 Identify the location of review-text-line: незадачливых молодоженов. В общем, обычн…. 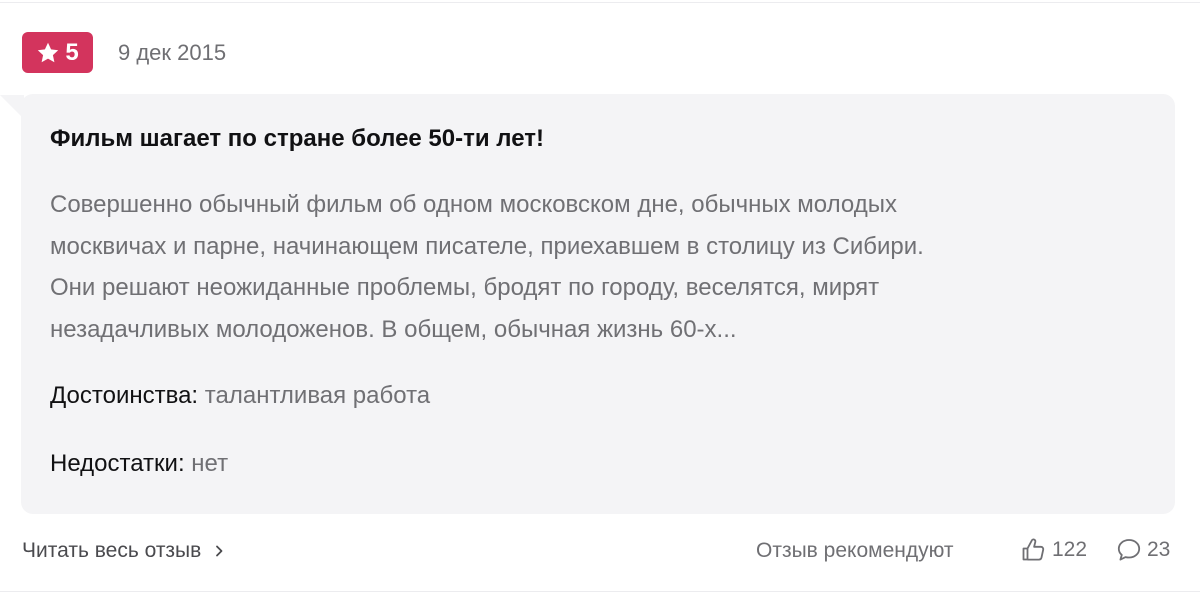
(393, 329).